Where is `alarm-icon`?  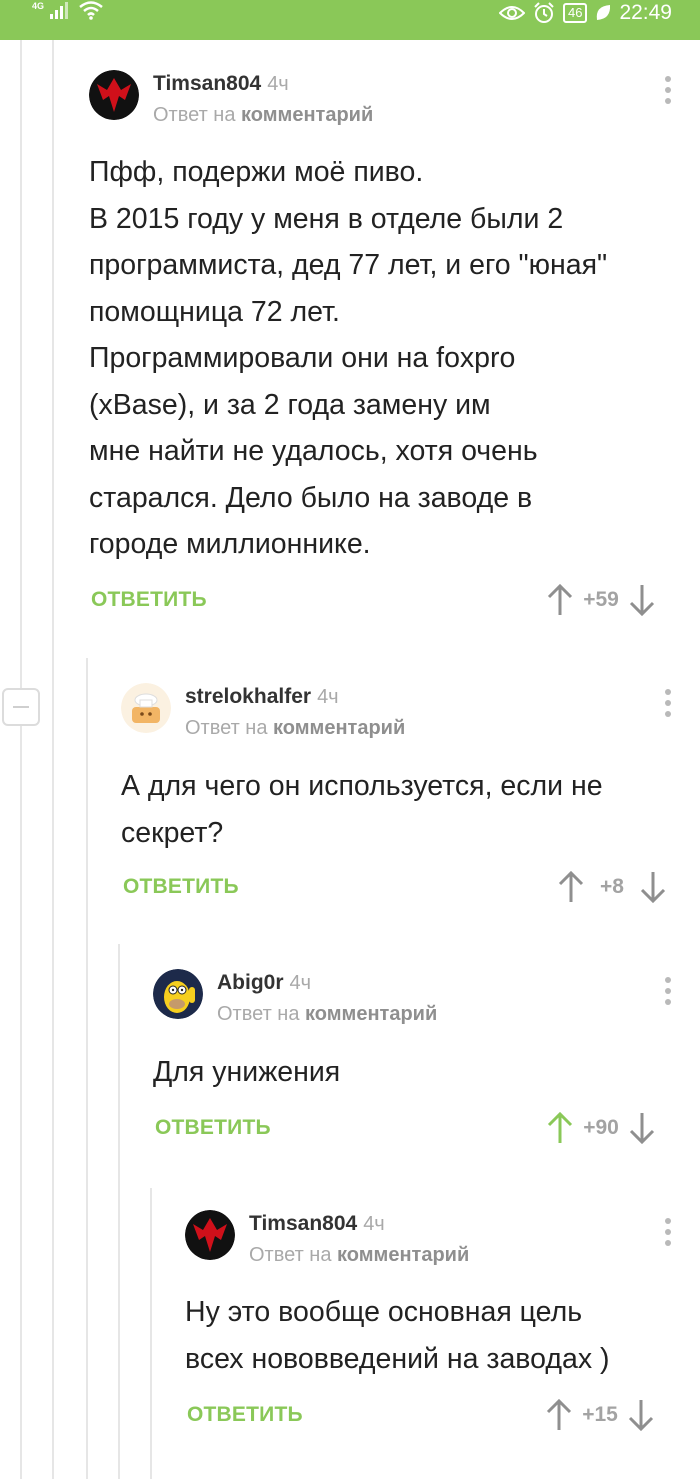 alarm-icon is located at coordinates (544, 13).